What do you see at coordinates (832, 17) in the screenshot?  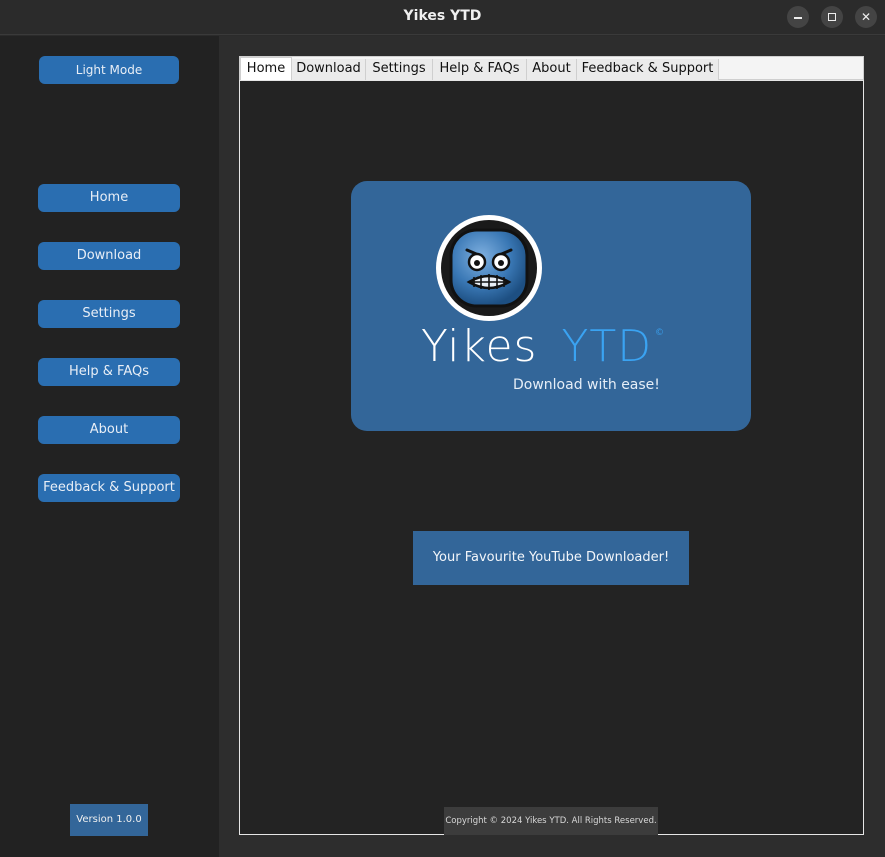 I see `maximize-icon` at bounding box center [832, 17].